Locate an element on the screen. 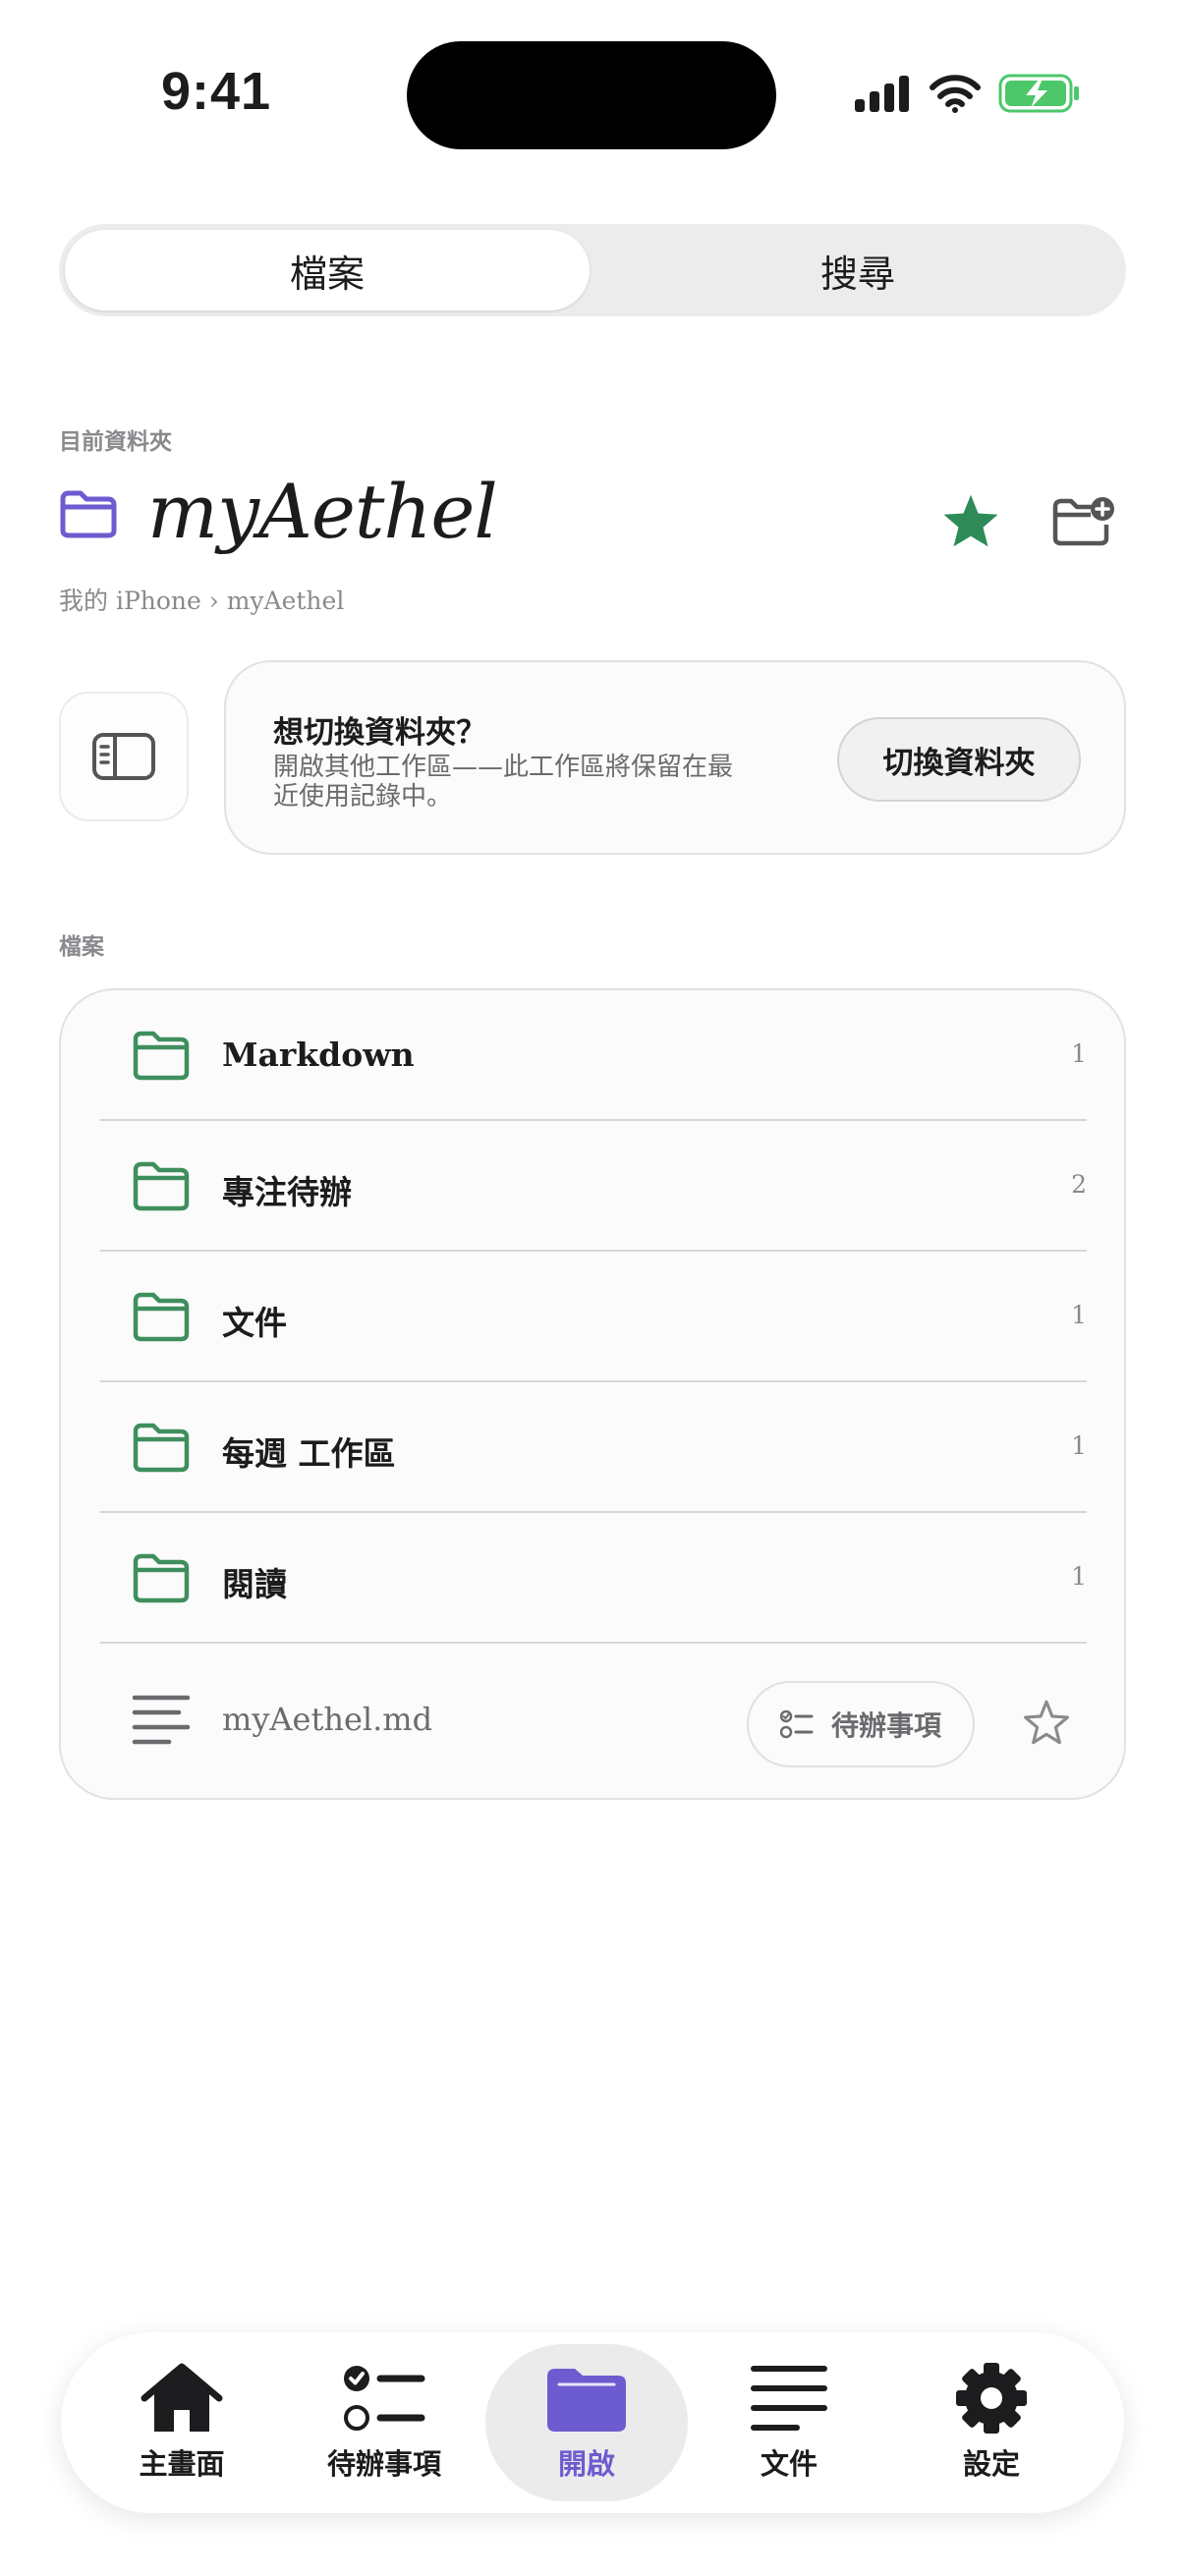 Image resolution: width=1185 pixels, height=2576 pixels. switch-folder-button: 切換資料夾 is located at coordinates (959, 759).